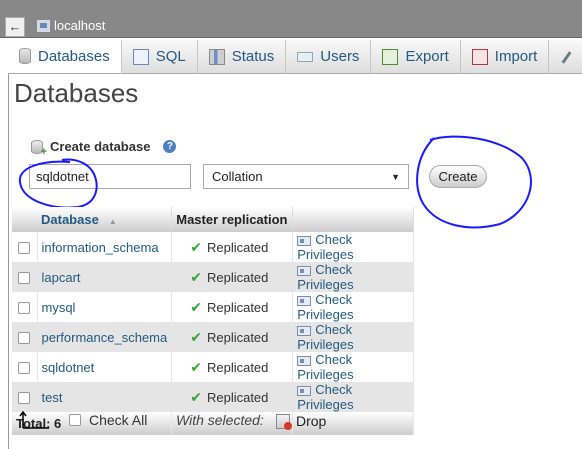 This screenshot has height=449, width=582. Describe the element at coordinates (39, 148) in the screenshot. I see `database-add-icon` at that location.